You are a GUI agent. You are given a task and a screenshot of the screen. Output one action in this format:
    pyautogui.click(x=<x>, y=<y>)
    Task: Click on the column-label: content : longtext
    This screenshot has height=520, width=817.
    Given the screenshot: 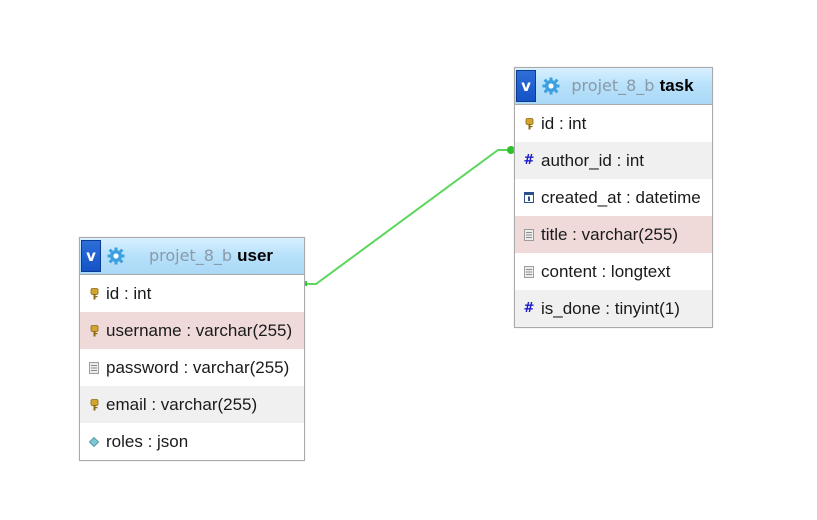 What is the action you would take?
    pyautogui.click(x=606, y=271)
    